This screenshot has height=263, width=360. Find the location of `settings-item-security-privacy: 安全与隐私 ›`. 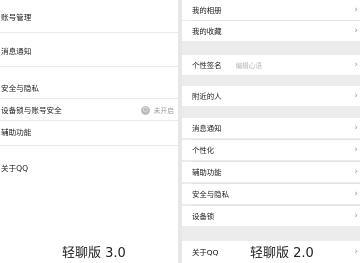

settings-item-security-privacy: 安全与隐私 › is located at coordinates (271, 194).